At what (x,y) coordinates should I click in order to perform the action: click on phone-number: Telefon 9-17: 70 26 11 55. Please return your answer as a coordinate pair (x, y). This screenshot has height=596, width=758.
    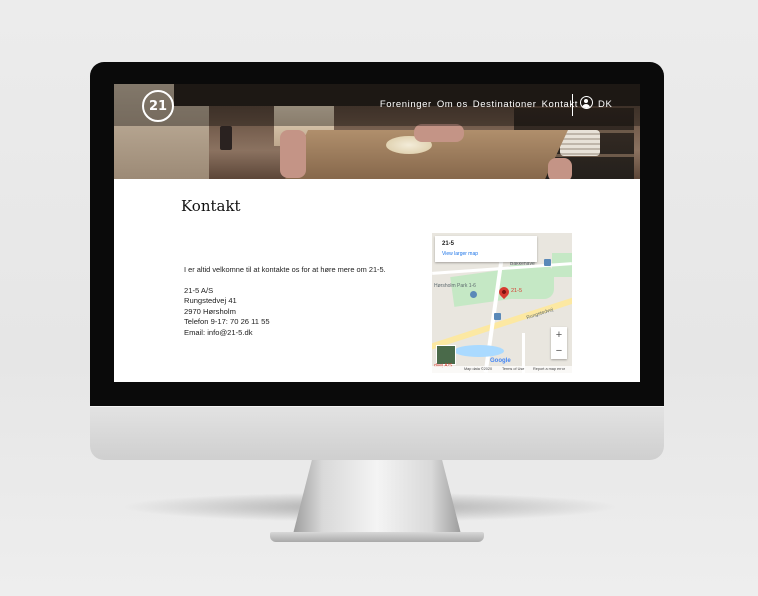
    Looking at the image, I should click on (227, 322).